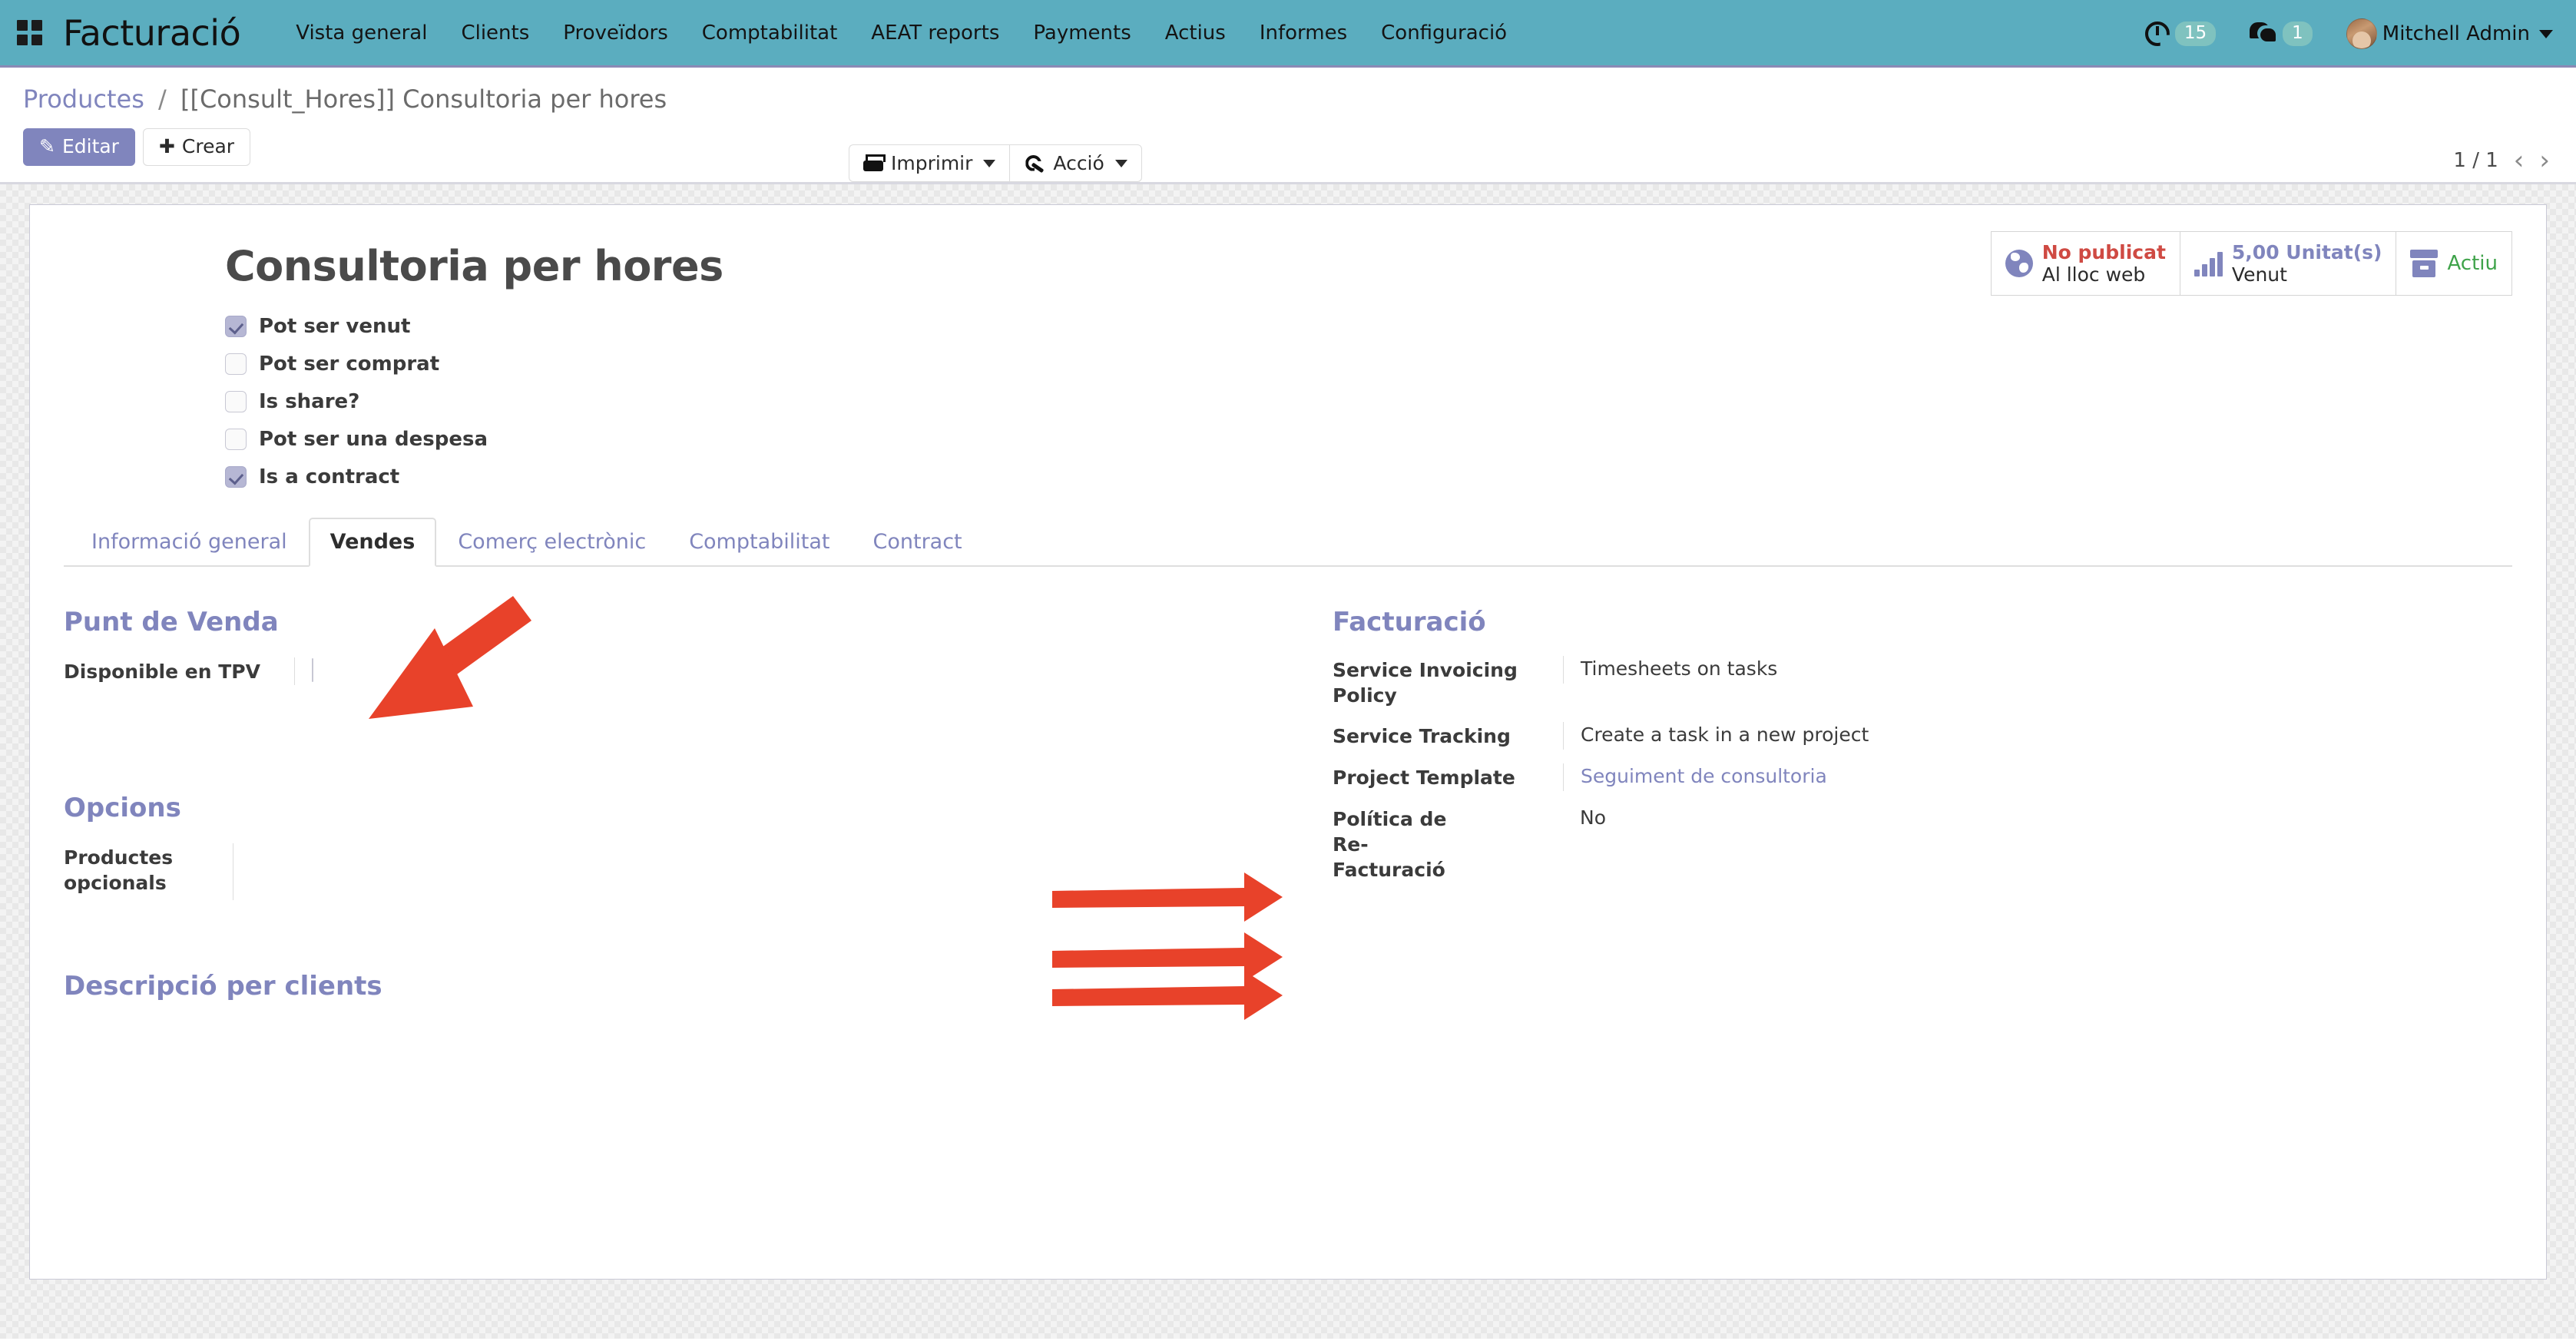  What do you see at coordinates (2281, 34) in the screenshot?
I see `messages-menu: 1` at bounding box center [2281, 34].